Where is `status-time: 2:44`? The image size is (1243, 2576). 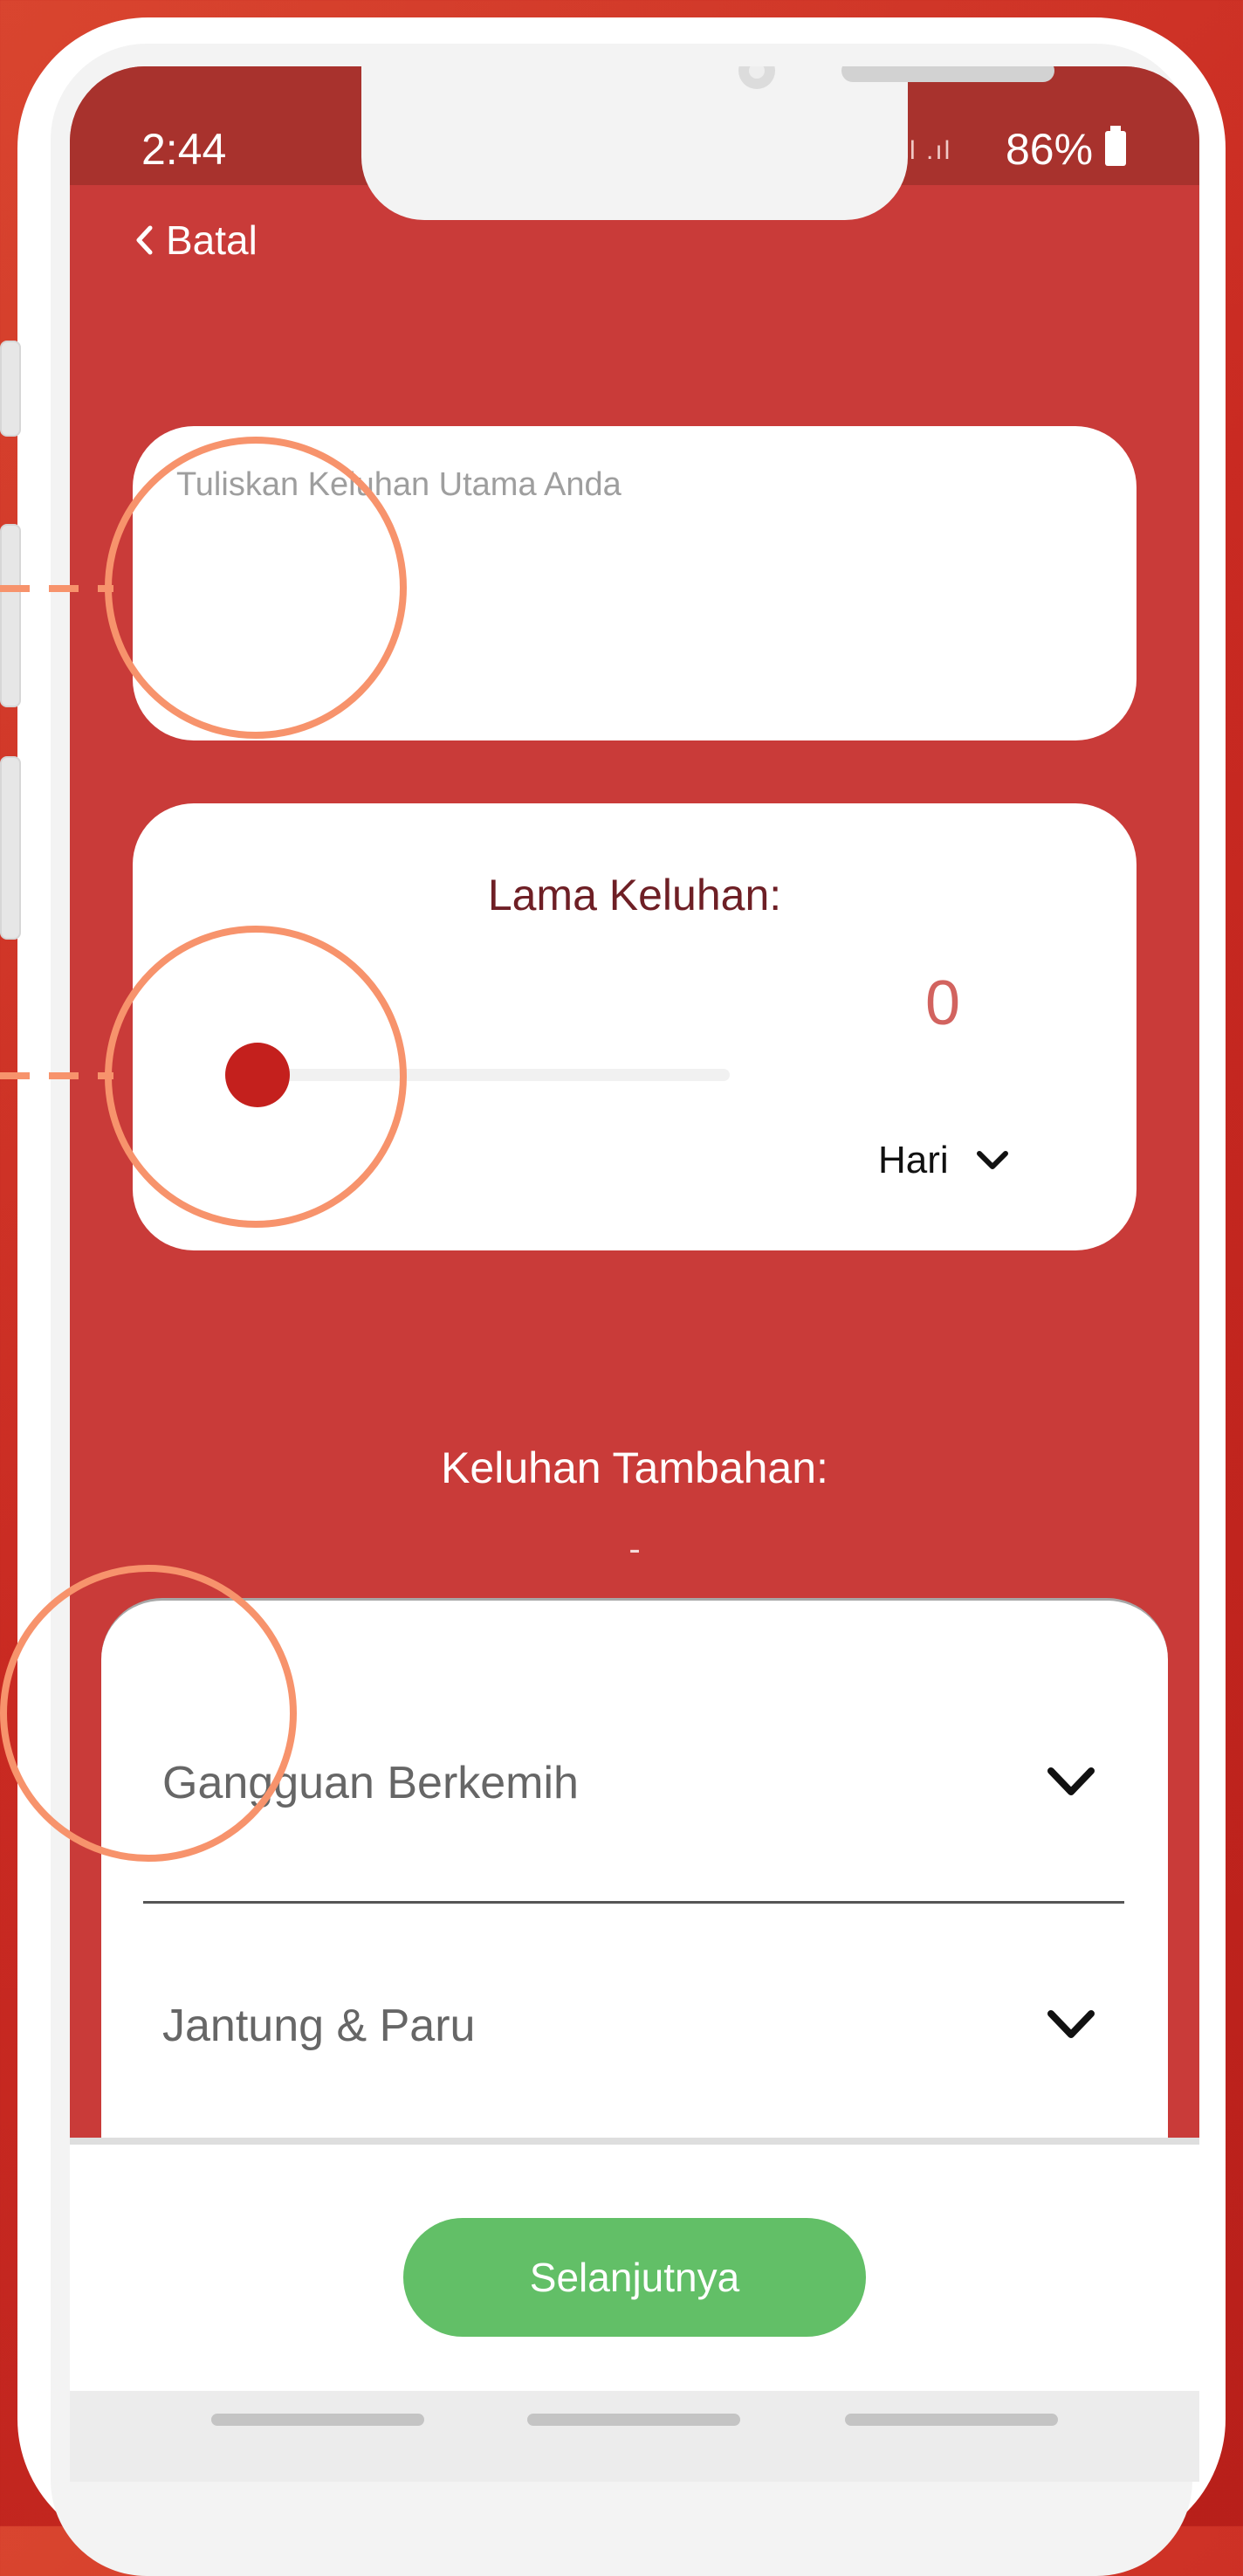 status-time: 2:44 is located at coordinates (184, 149).